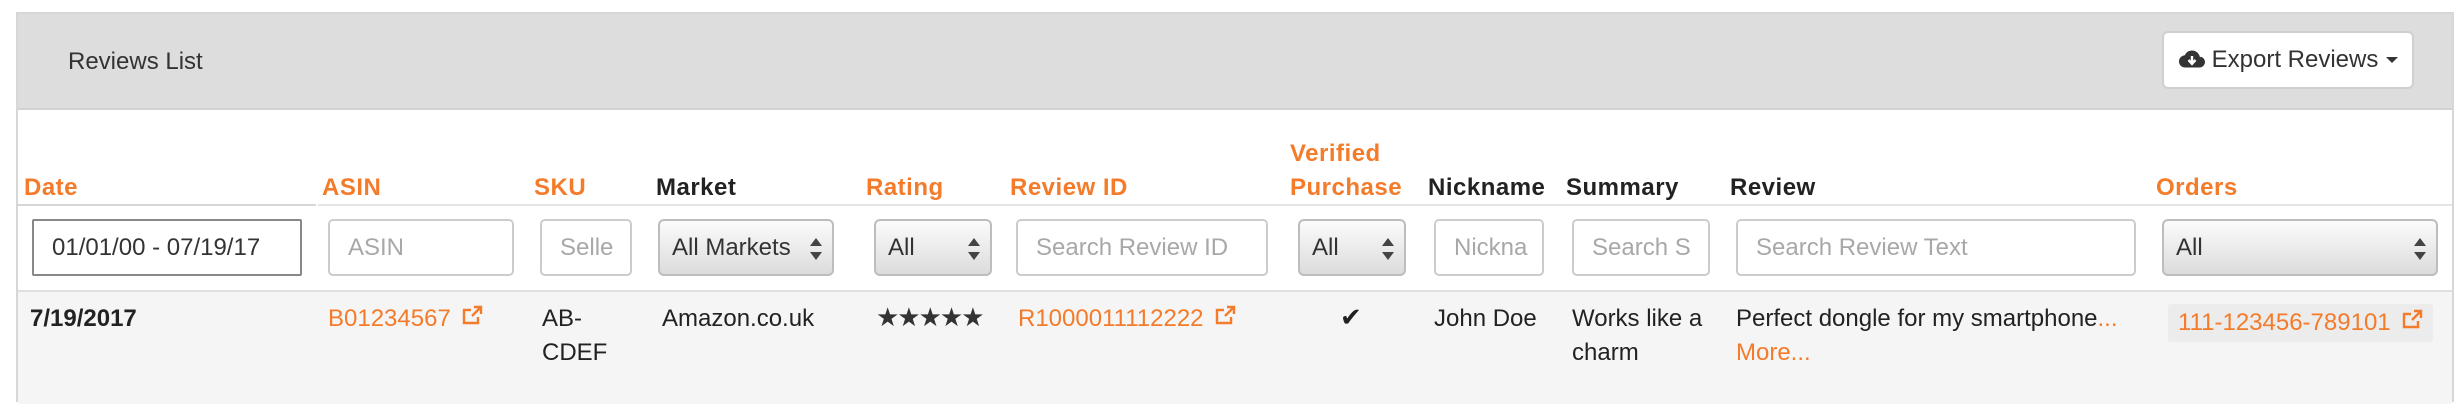 Image resolution: width=2464 pixels, height=404 pixels. Describe the element at coordinates (376, 247) in the screenshot. I see `asin-filter-placeholder: ASIN` at that location.